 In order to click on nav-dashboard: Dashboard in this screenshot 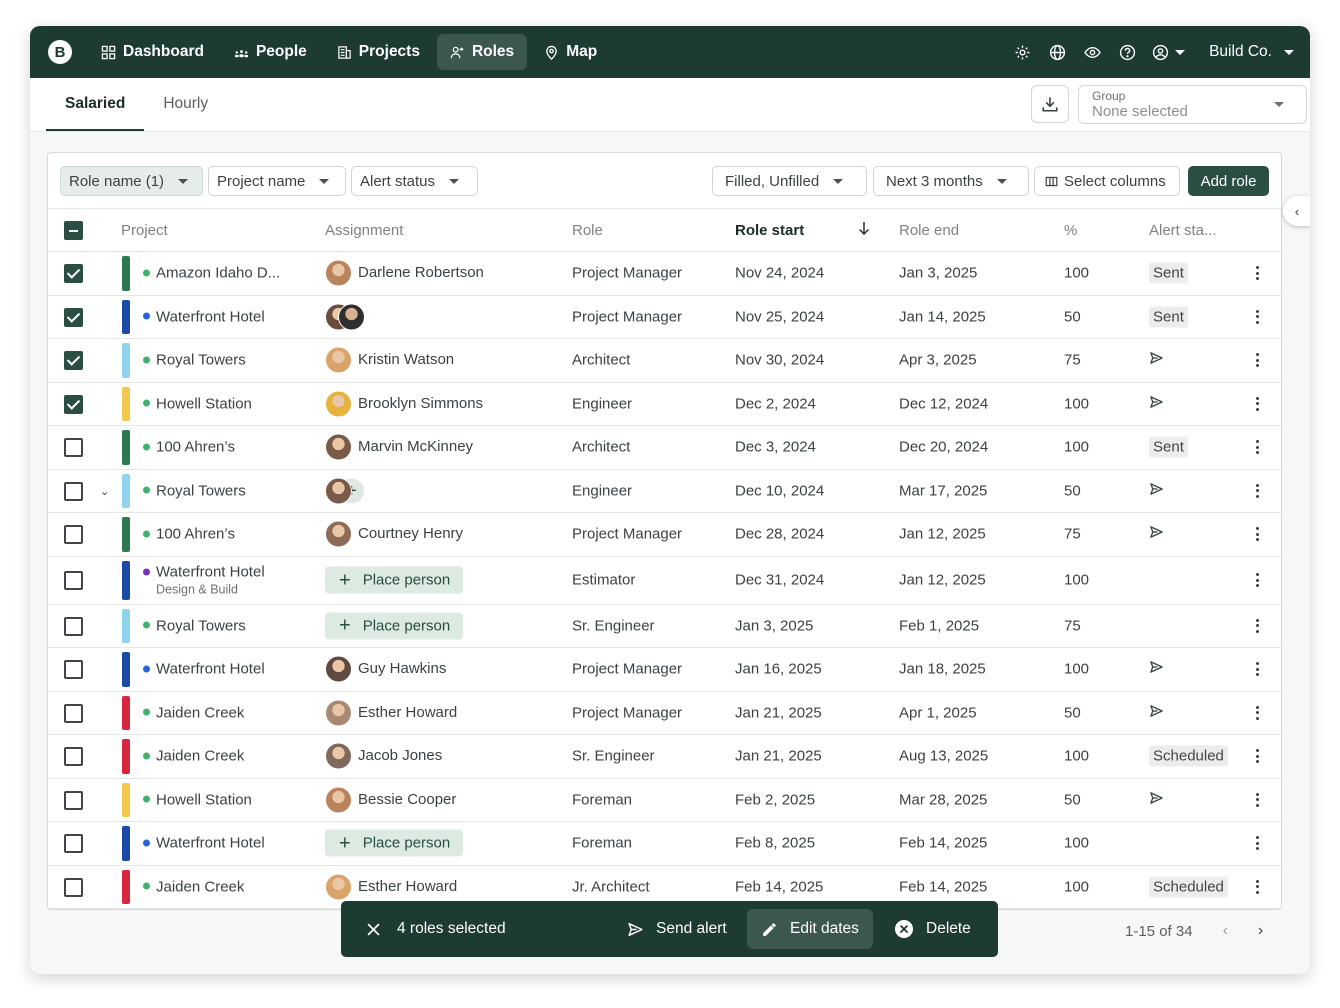, I will do `click(152, 52)`.